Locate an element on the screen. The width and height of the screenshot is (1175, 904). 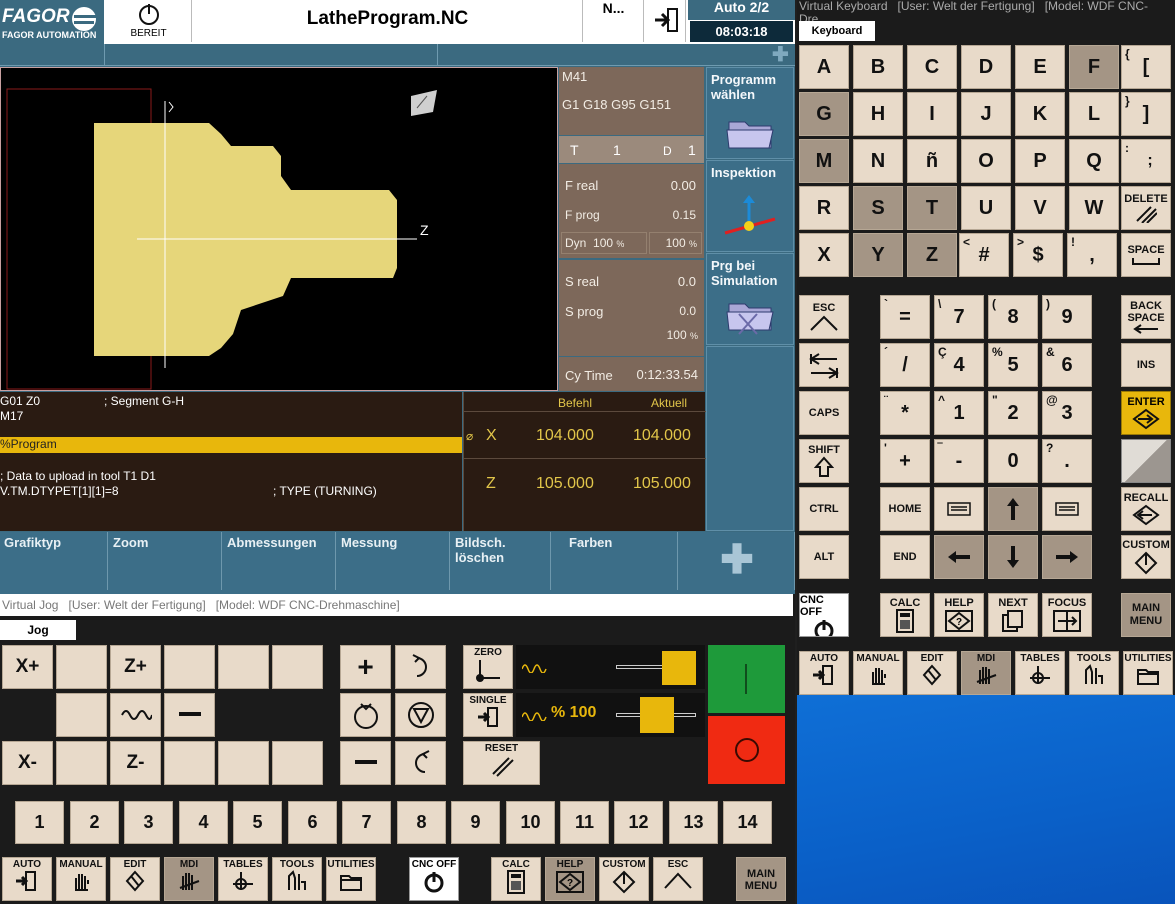
numbered-key-6: 6 is located at coordinates (312, 822).